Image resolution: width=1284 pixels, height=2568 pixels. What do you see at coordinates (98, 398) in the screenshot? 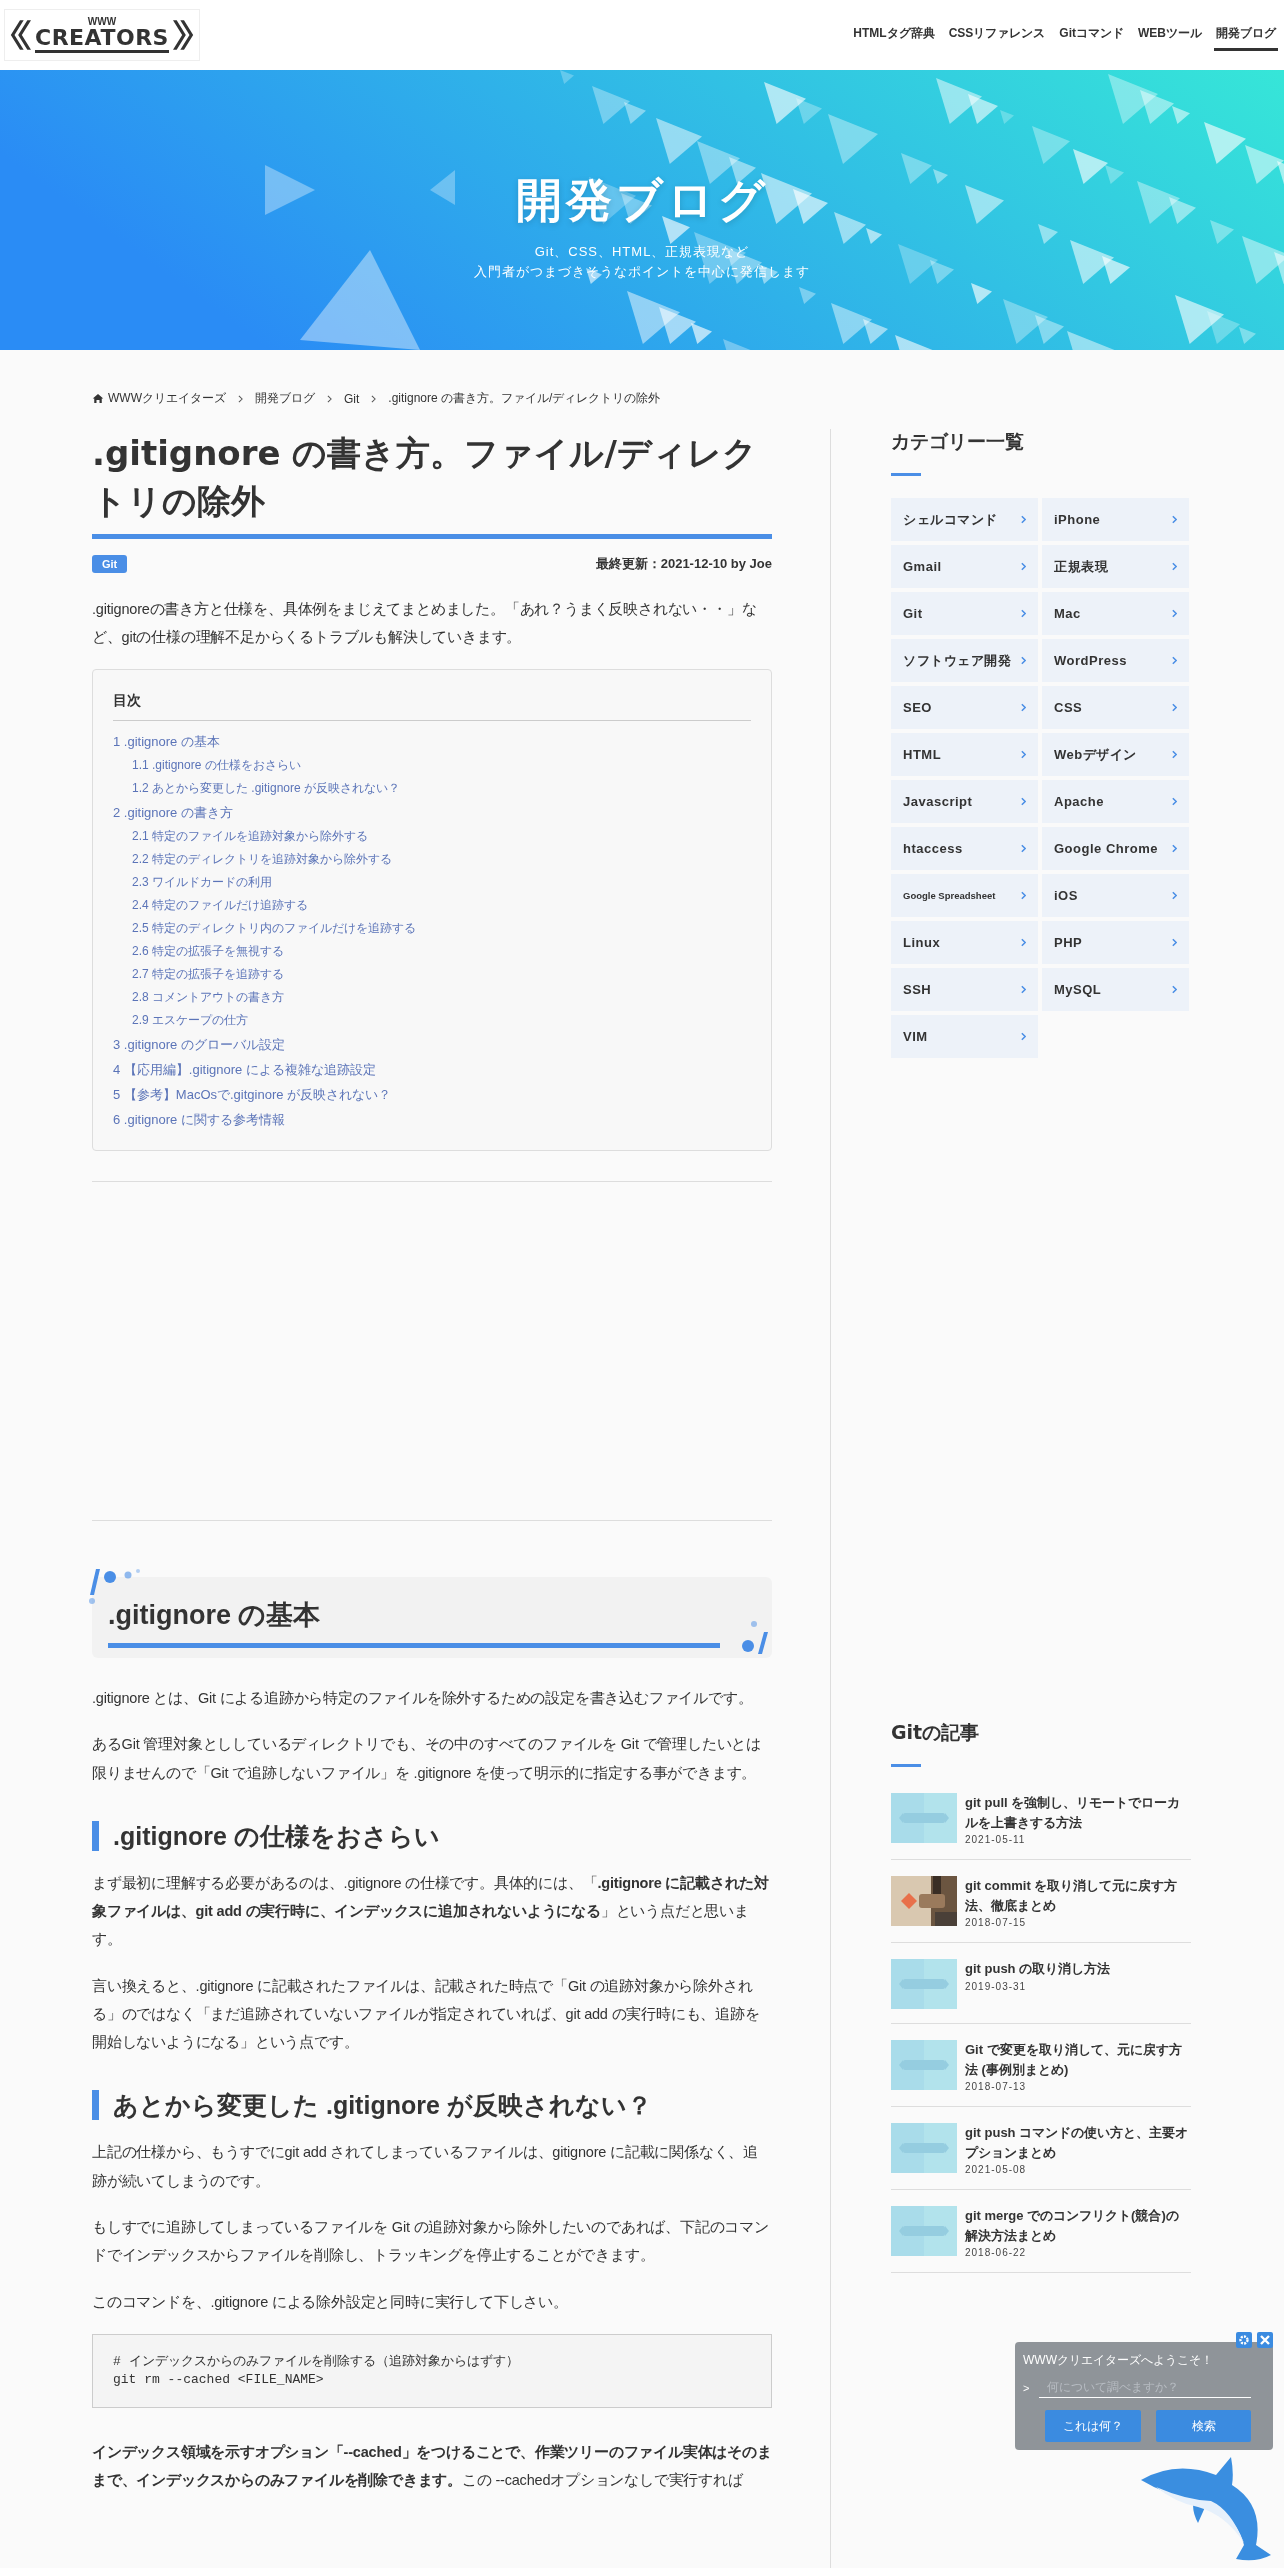
I see `home-icon` at bounding box center [98, 398].